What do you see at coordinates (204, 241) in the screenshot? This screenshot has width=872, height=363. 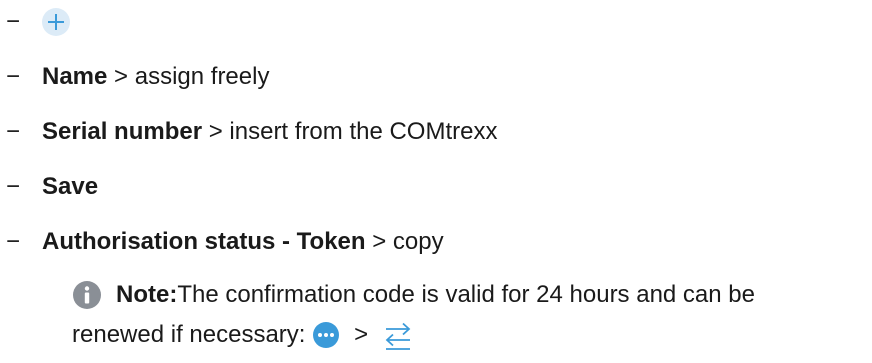 I see `auth-status-label: Authorisation status - Token` at bounding box center [204, 241].